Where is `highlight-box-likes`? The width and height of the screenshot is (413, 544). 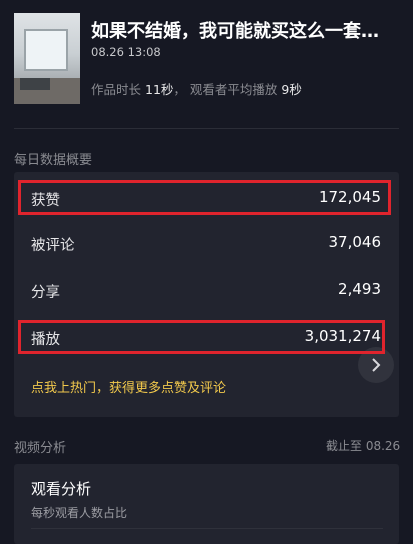
highlight-box-likes is located at coordinates (204, 197).